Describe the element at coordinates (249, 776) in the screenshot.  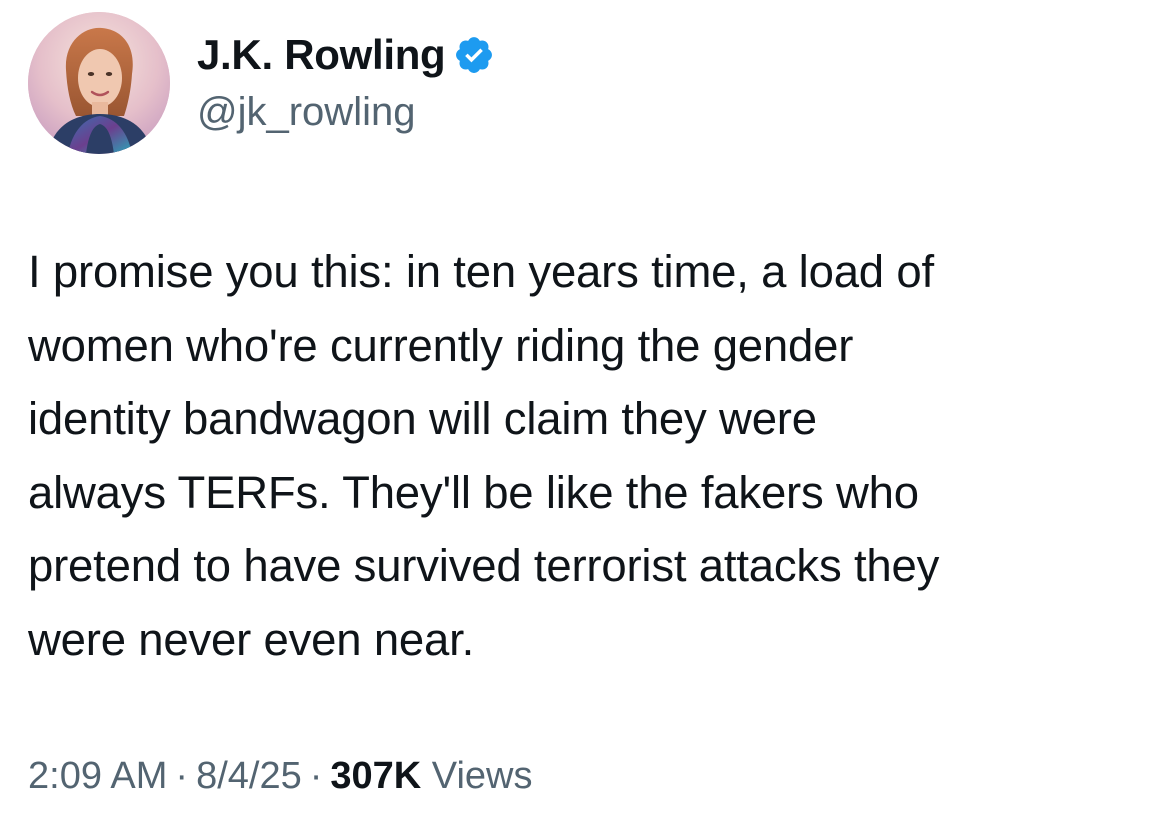
I see `tweet-date: 8/4/25` at that location.